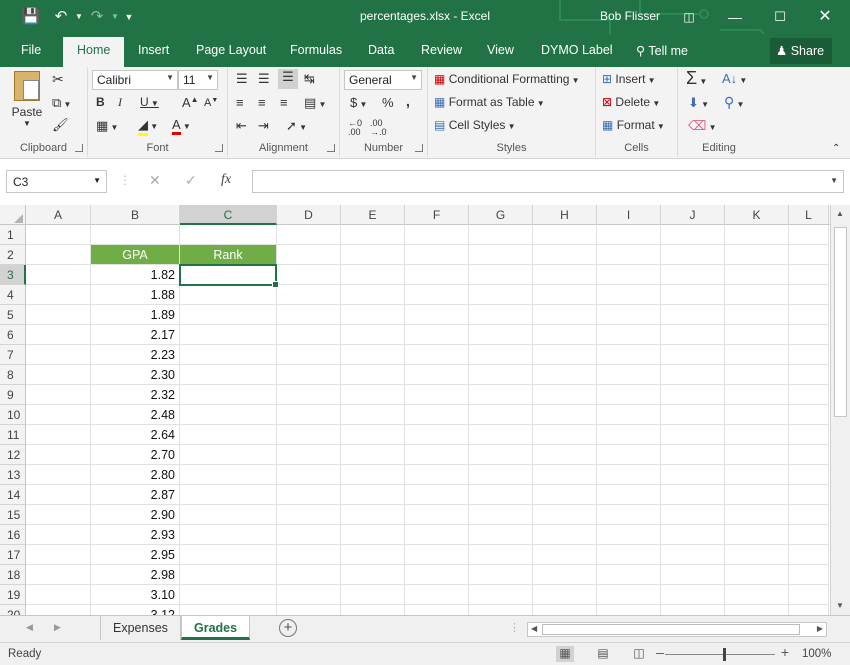 This screenshot has width=850, height=665. Describe the element at coordinates (288, 628) in the screenshot. I see `new-sheet-button: +` at that location.